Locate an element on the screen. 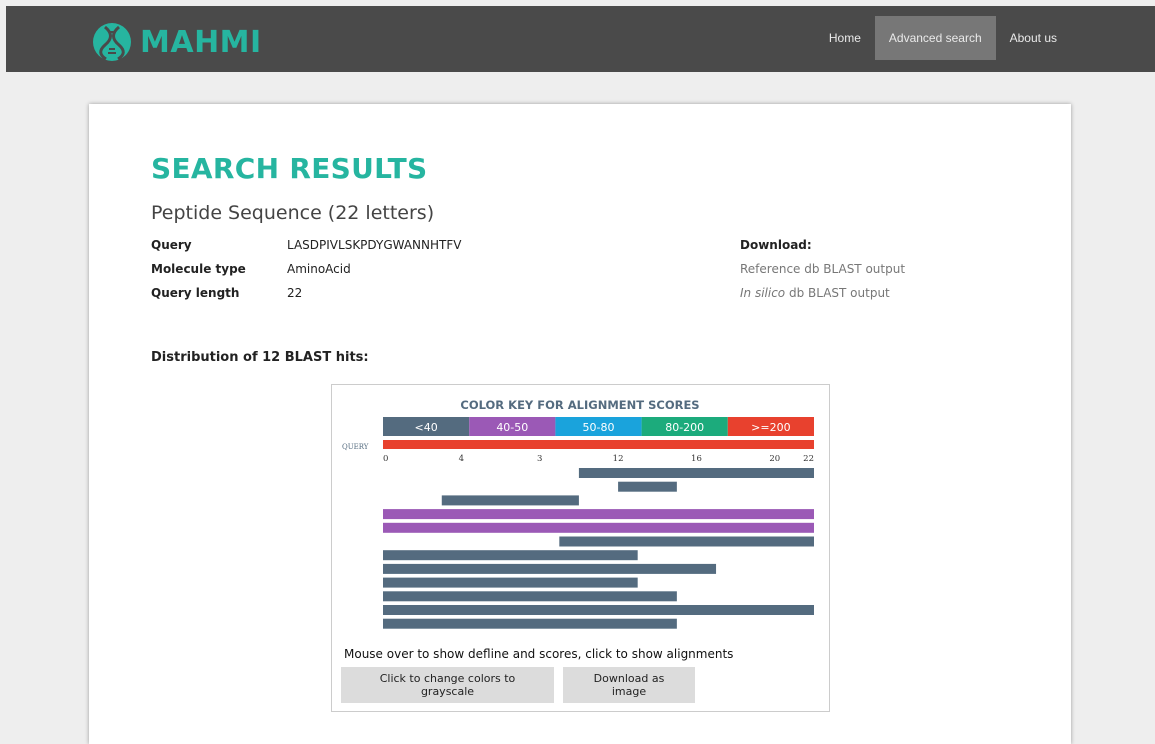 Image resolution: width=1155 pixels, height=744 pixels. nav-about-us: About us is located at coordinates (1033, 38).